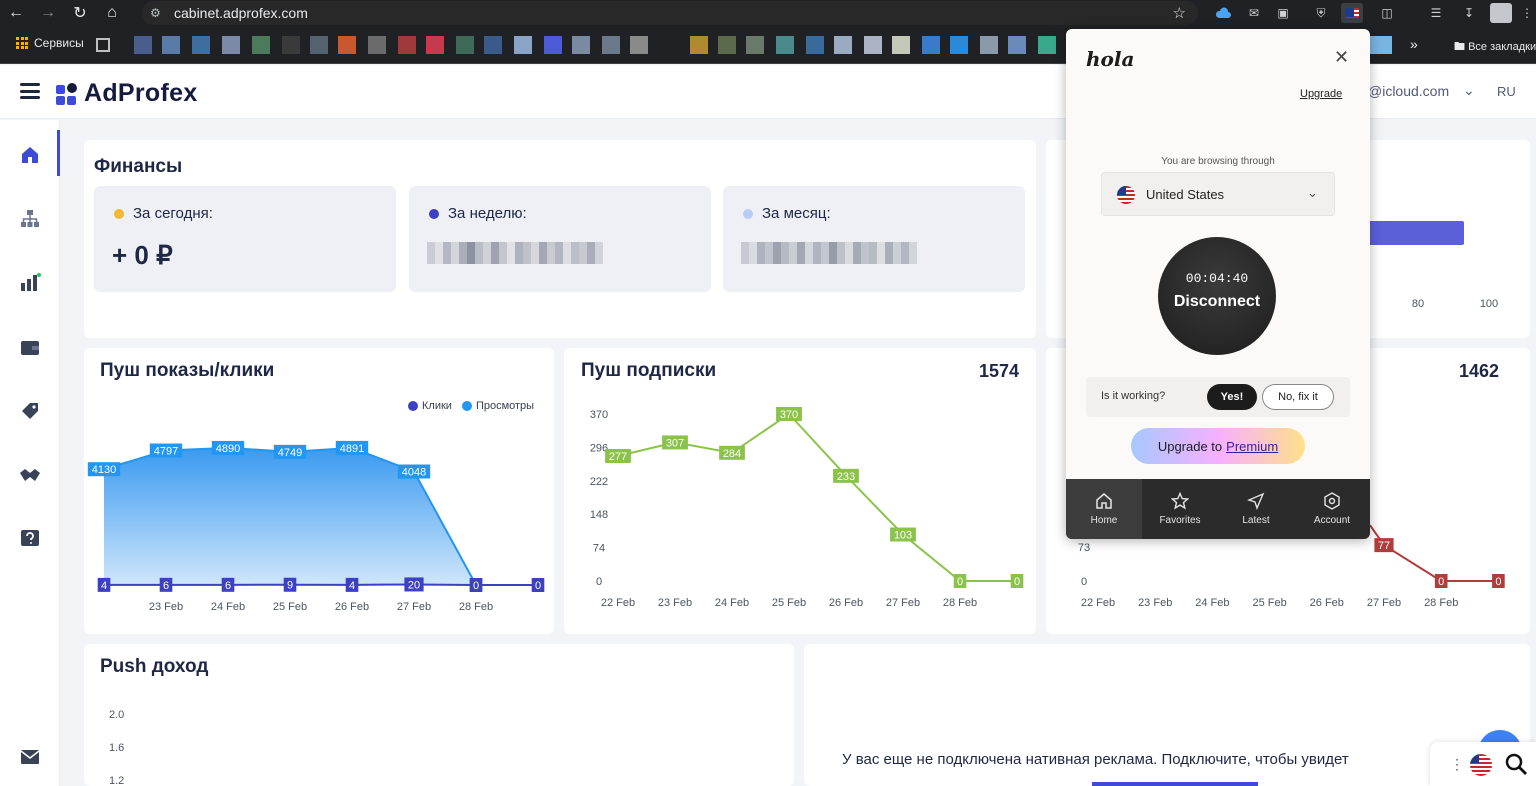 This screenshot has height=786, width=1536. I want to click on bookmarks-more-icon: », so click(1414, 44).